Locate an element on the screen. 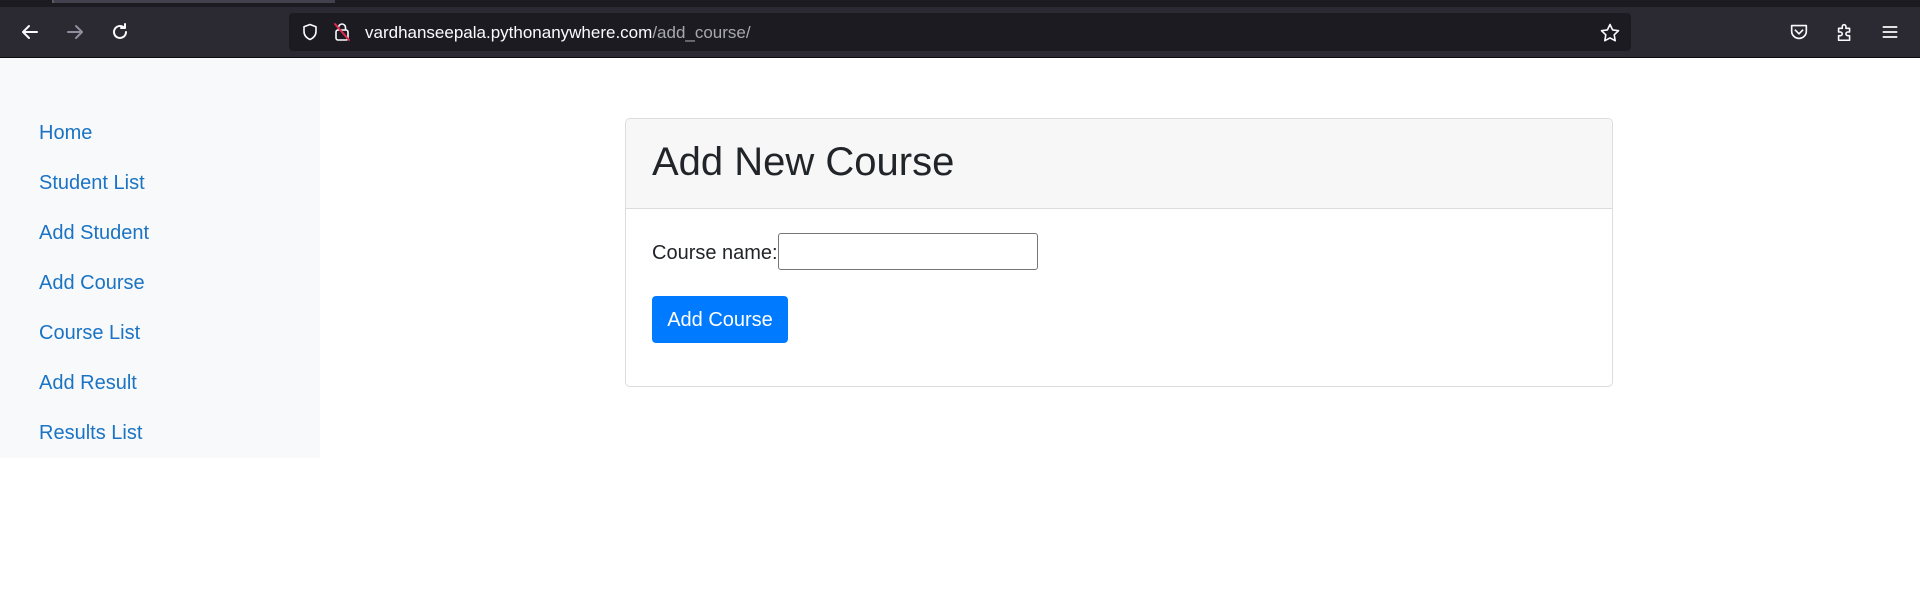 This screenshot has width=1920, height=598. sidebar-item-course-list: Course List is located at coordinates (89, 333).